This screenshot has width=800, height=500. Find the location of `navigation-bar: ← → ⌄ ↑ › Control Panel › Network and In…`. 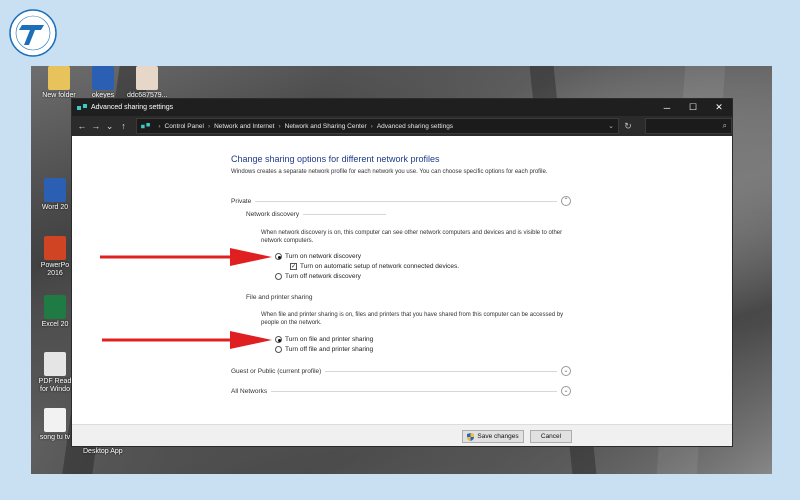

navigation-bar: ← → ⌄ ↑ › Control Panel › Network and In… is located at coordinates (402, 126).